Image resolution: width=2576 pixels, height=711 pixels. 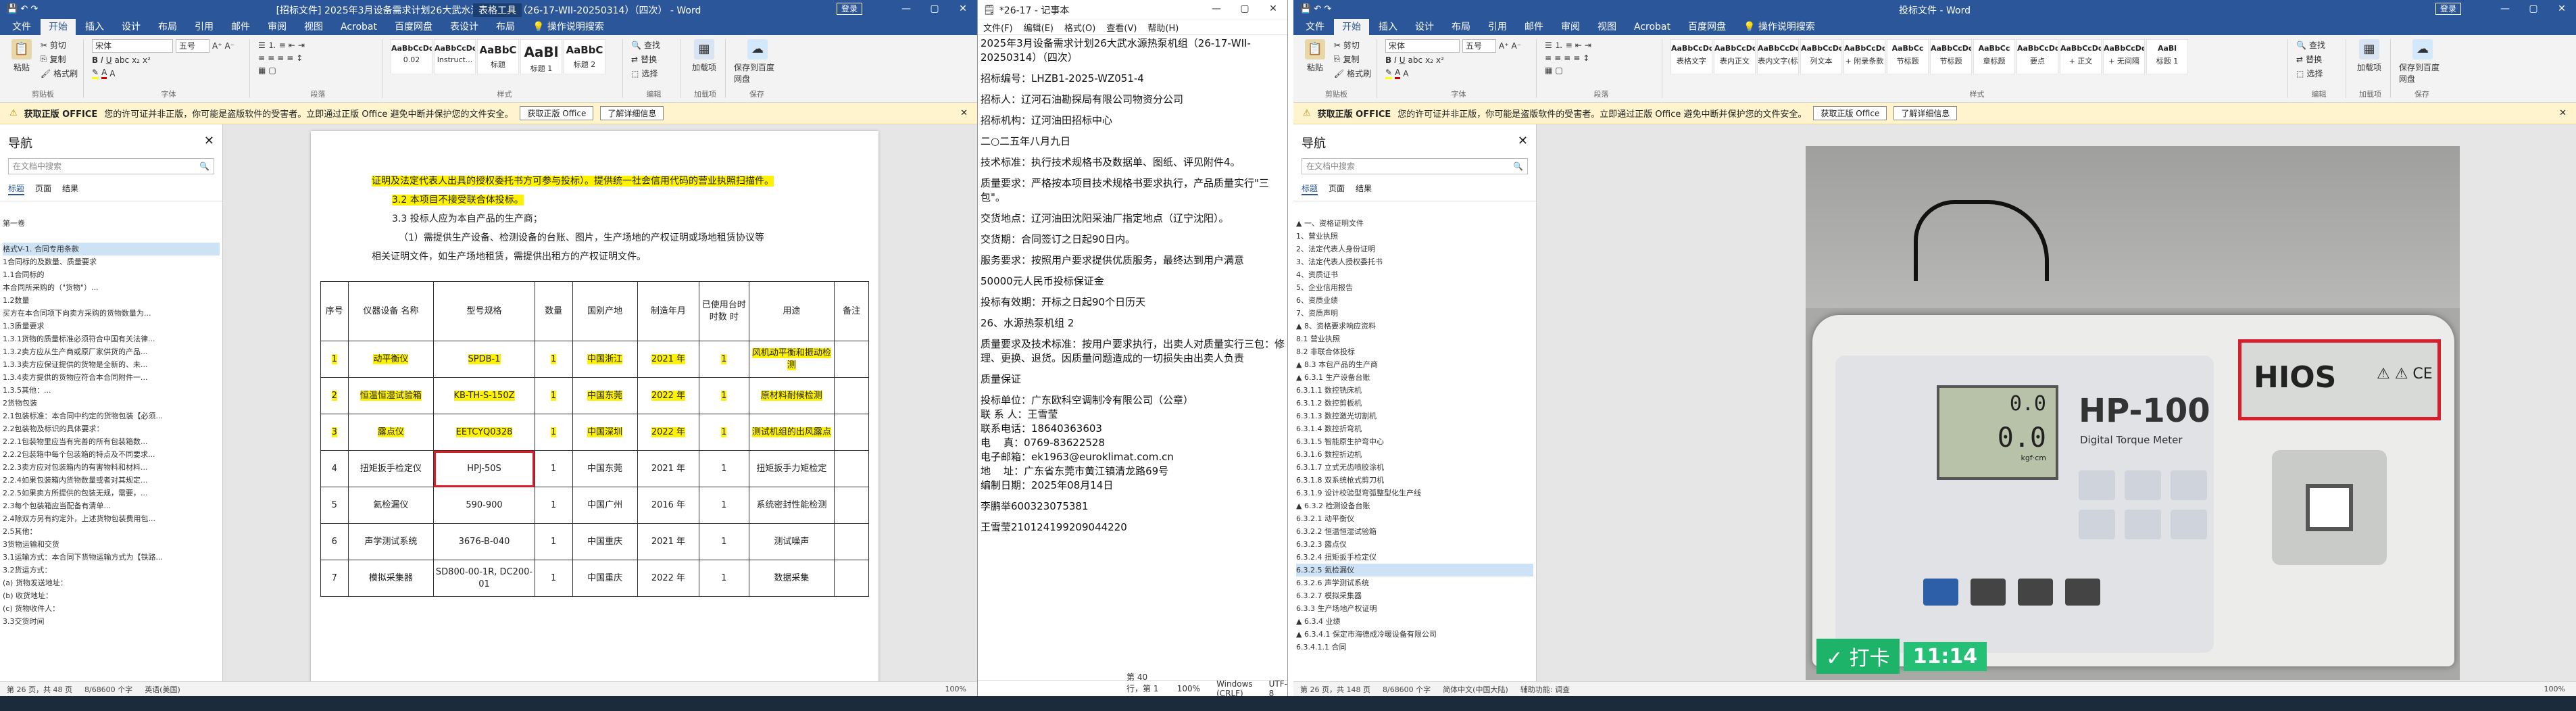 What do you see at coordinates (1415, 274) in the screenshot?
I see `nav-heading-item: 4、资质证书` at bounding box center [1415, 274].